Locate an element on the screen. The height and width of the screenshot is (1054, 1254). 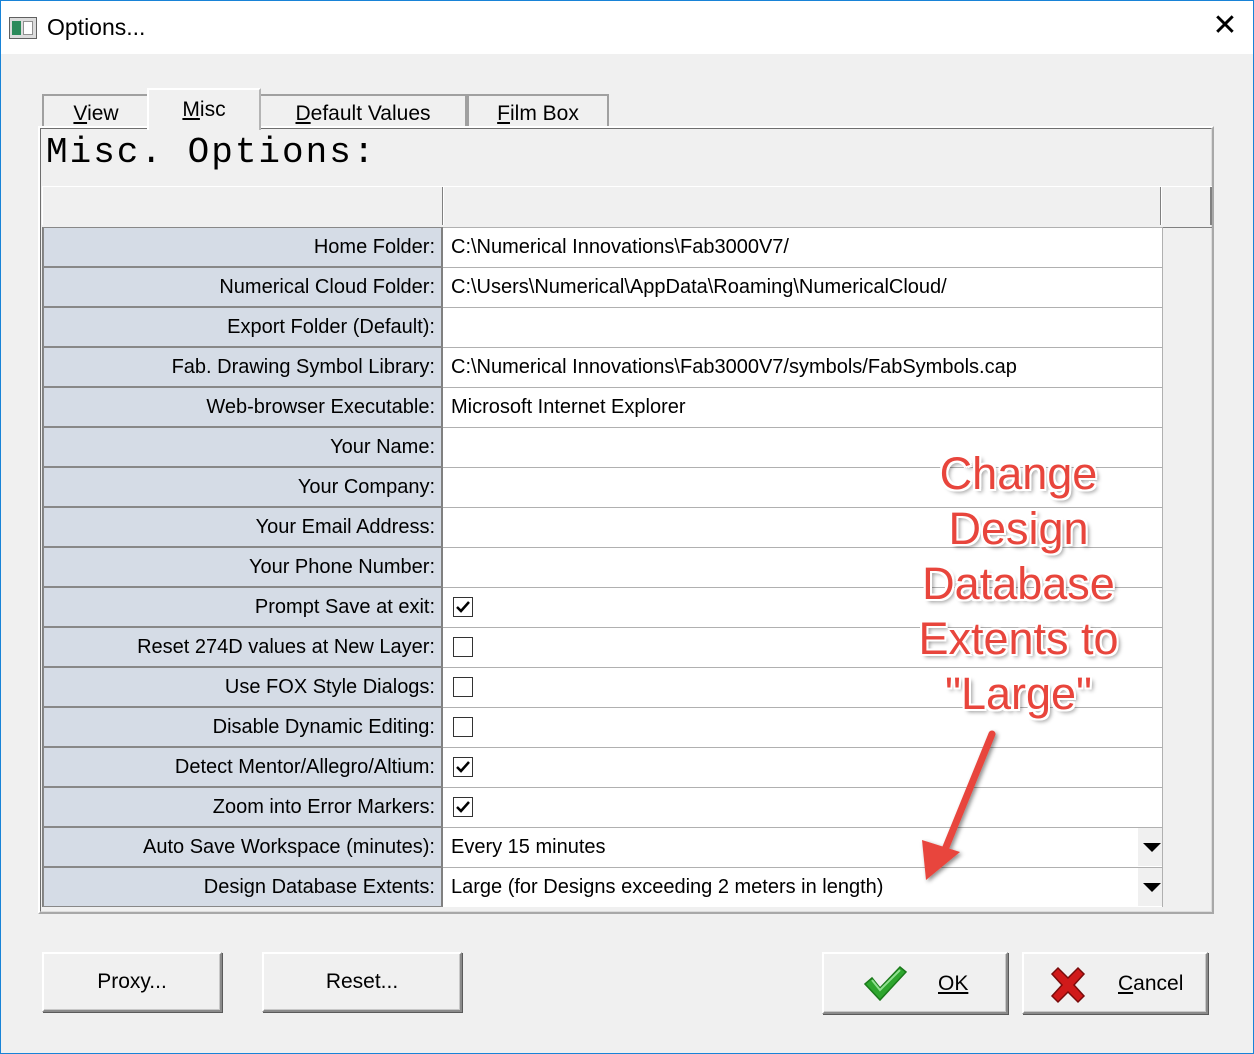
option-dropdown: Every 15 minutes is located at coordinates (803, 847).